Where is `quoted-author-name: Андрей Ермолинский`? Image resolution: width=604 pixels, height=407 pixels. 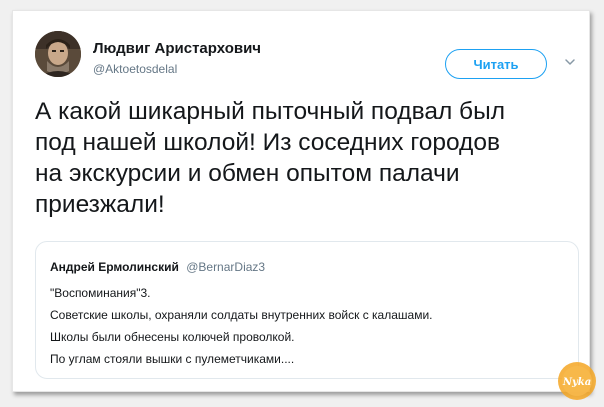
quoted-author-name: Андрей Ермолинский is located at coordinates (114, 267).